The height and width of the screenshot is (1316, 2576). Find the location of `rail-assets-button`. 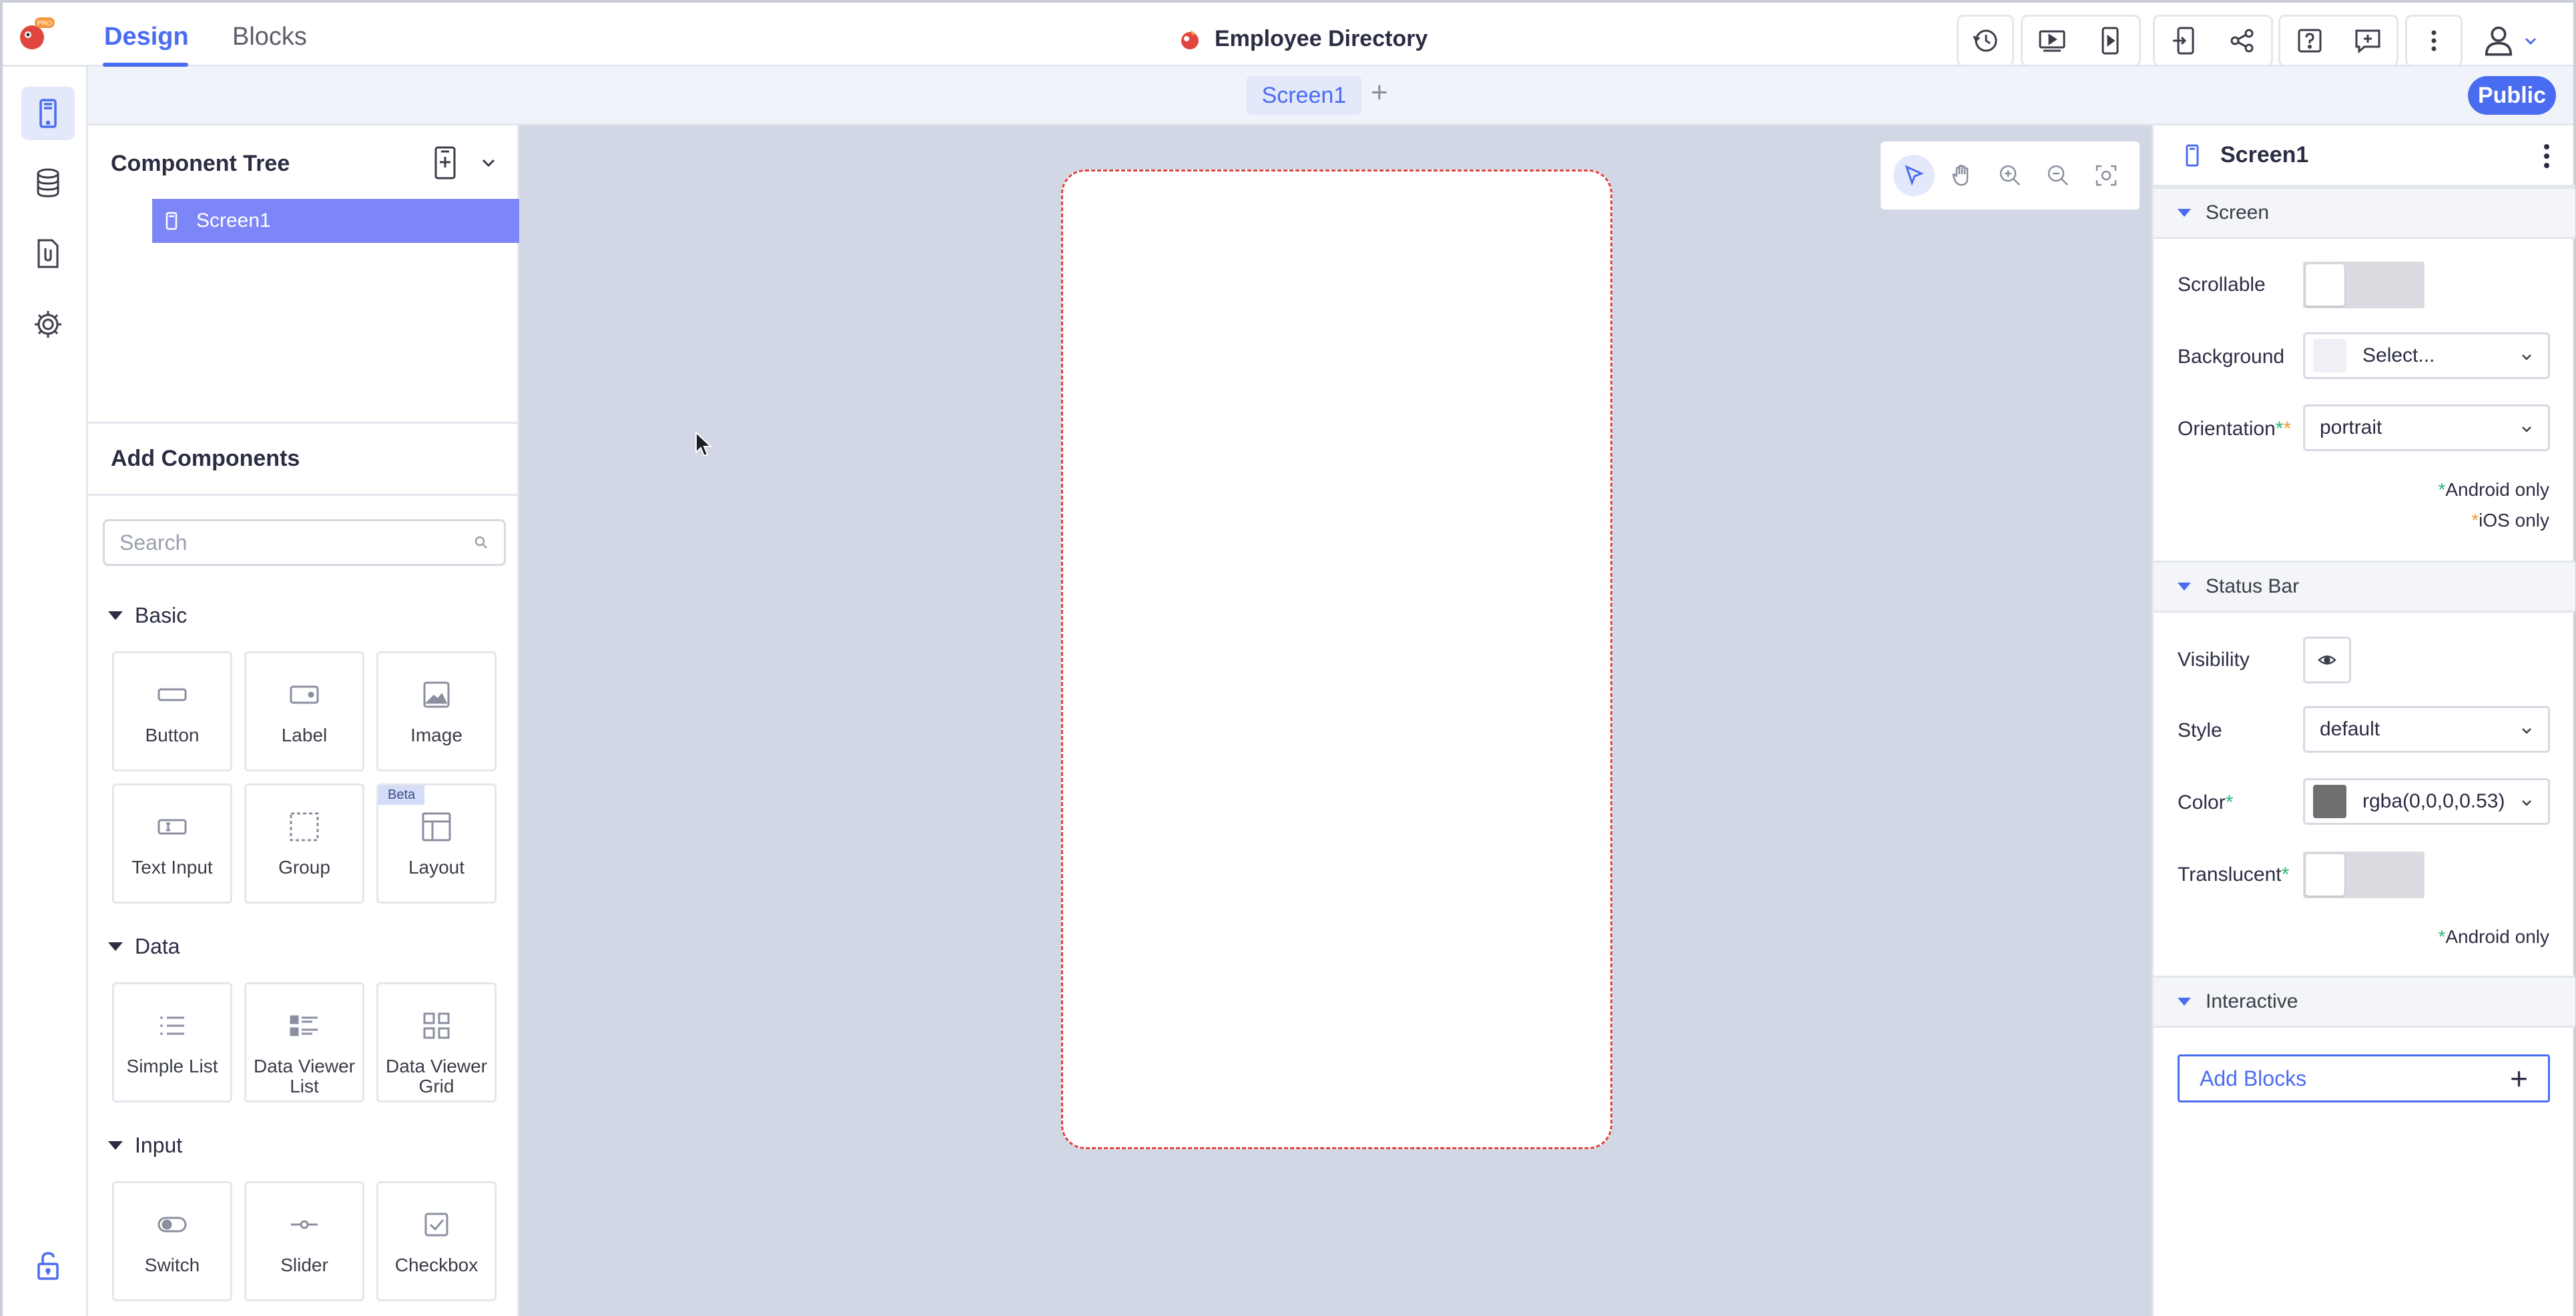

rail-assets-button is located at coordinates (48, 253).